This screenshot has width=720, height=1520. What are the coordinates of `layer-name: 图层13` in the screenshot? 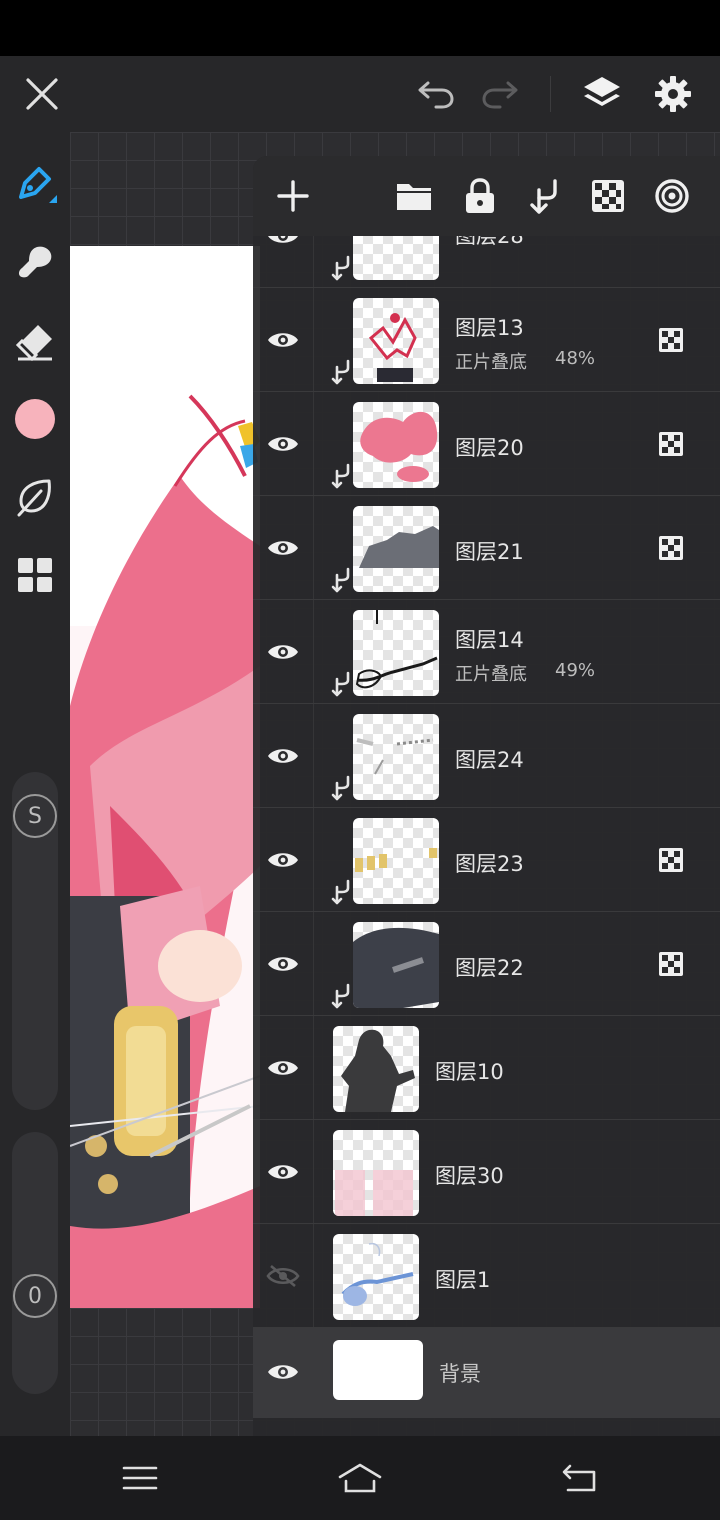 It's located at (489, 328).